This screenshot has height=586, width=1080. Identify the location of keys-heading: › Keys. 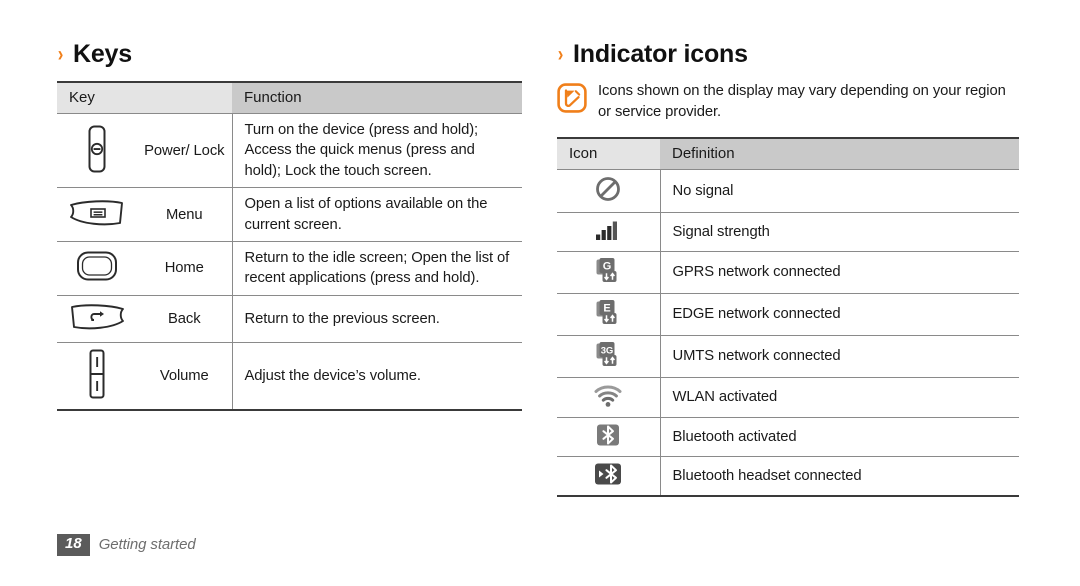
(289, 54).